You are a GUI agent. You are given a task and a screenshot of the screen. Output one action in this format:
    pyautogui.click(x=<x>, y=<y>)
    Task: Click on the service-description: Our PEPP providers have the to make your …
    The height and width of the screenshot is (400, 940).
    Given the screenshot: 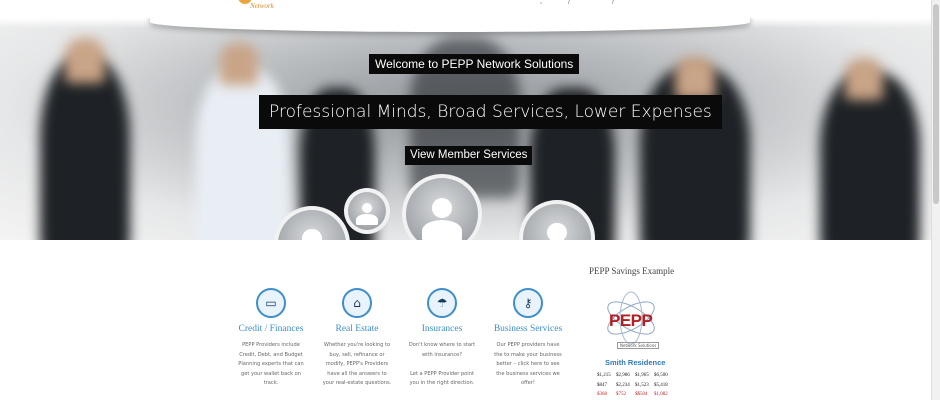 What is the action you would take?
    pyautogui.click(x=528, y=364)
    